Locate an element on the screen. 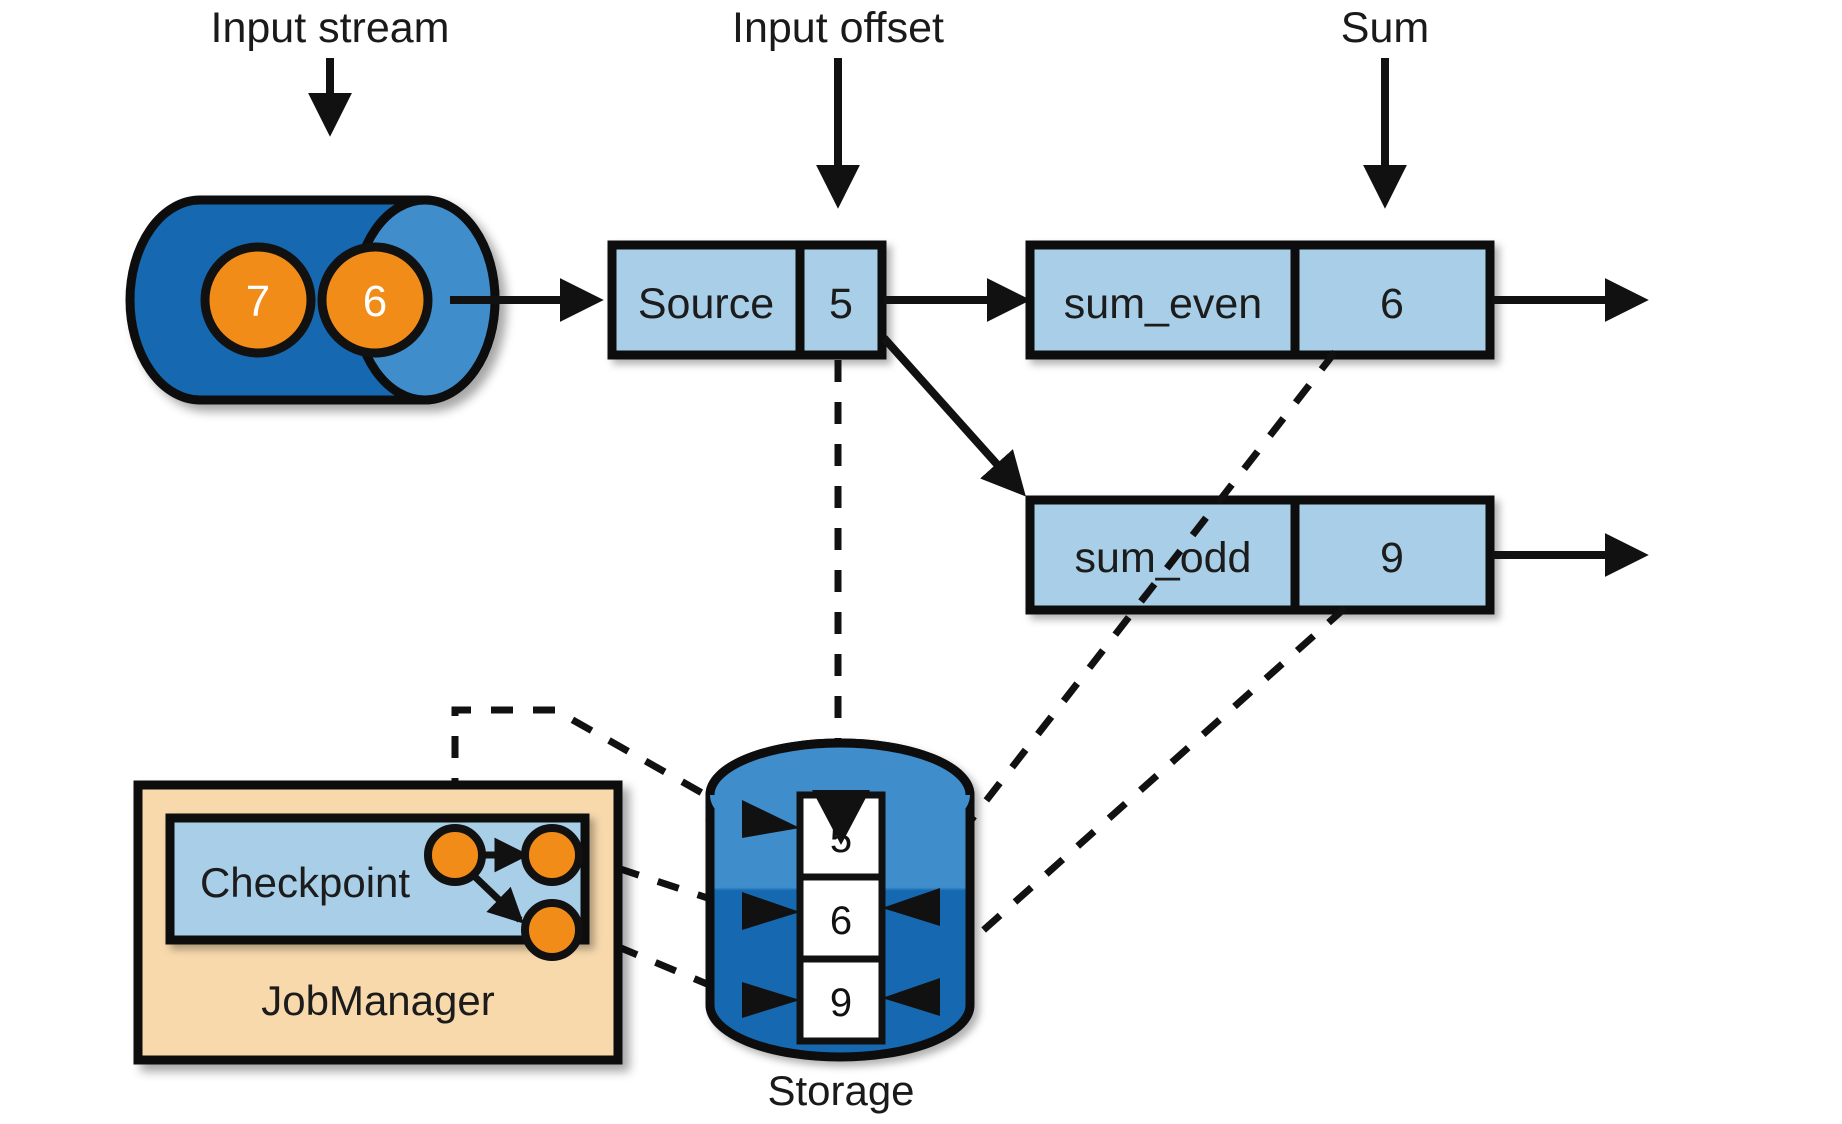  record-value: 7 is located at coordinates (258, 301).